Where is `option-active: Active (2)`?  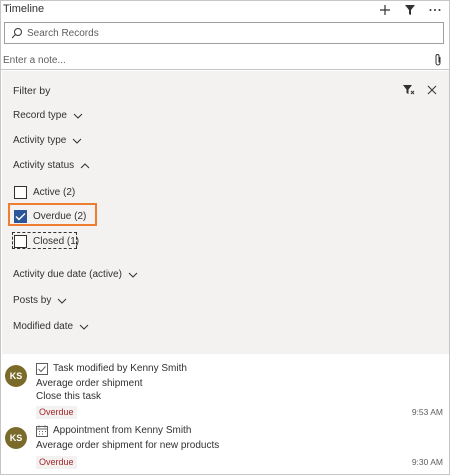
option-active: Active (2) is located at coordinates (44, 192).